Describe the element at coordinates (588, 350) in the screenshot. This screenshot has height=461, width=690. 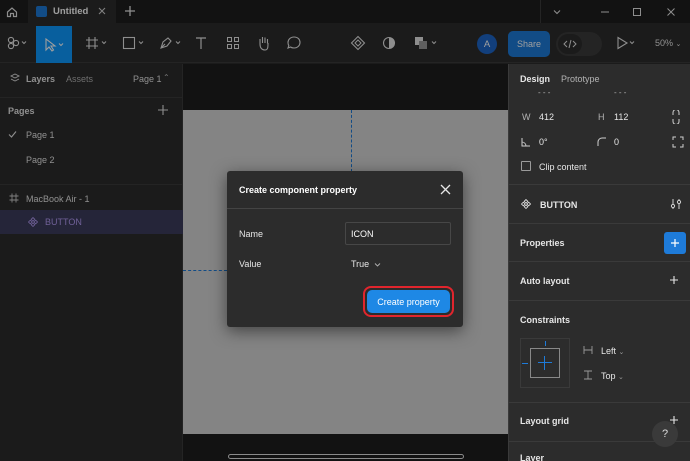
I see `horizontal-constraint-icon` at that location.